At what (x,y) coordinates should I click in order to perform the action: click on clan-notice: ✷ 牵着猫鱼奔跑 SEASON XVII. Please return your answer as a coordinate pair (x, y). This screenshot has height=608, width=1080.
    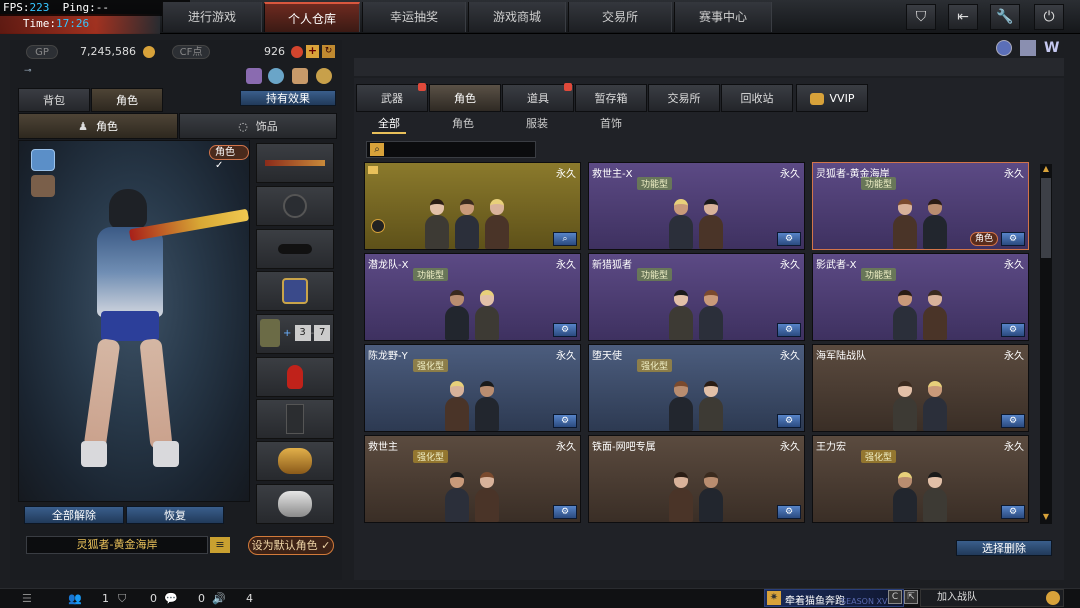
    Looking at the image, I should click on (834, 598).